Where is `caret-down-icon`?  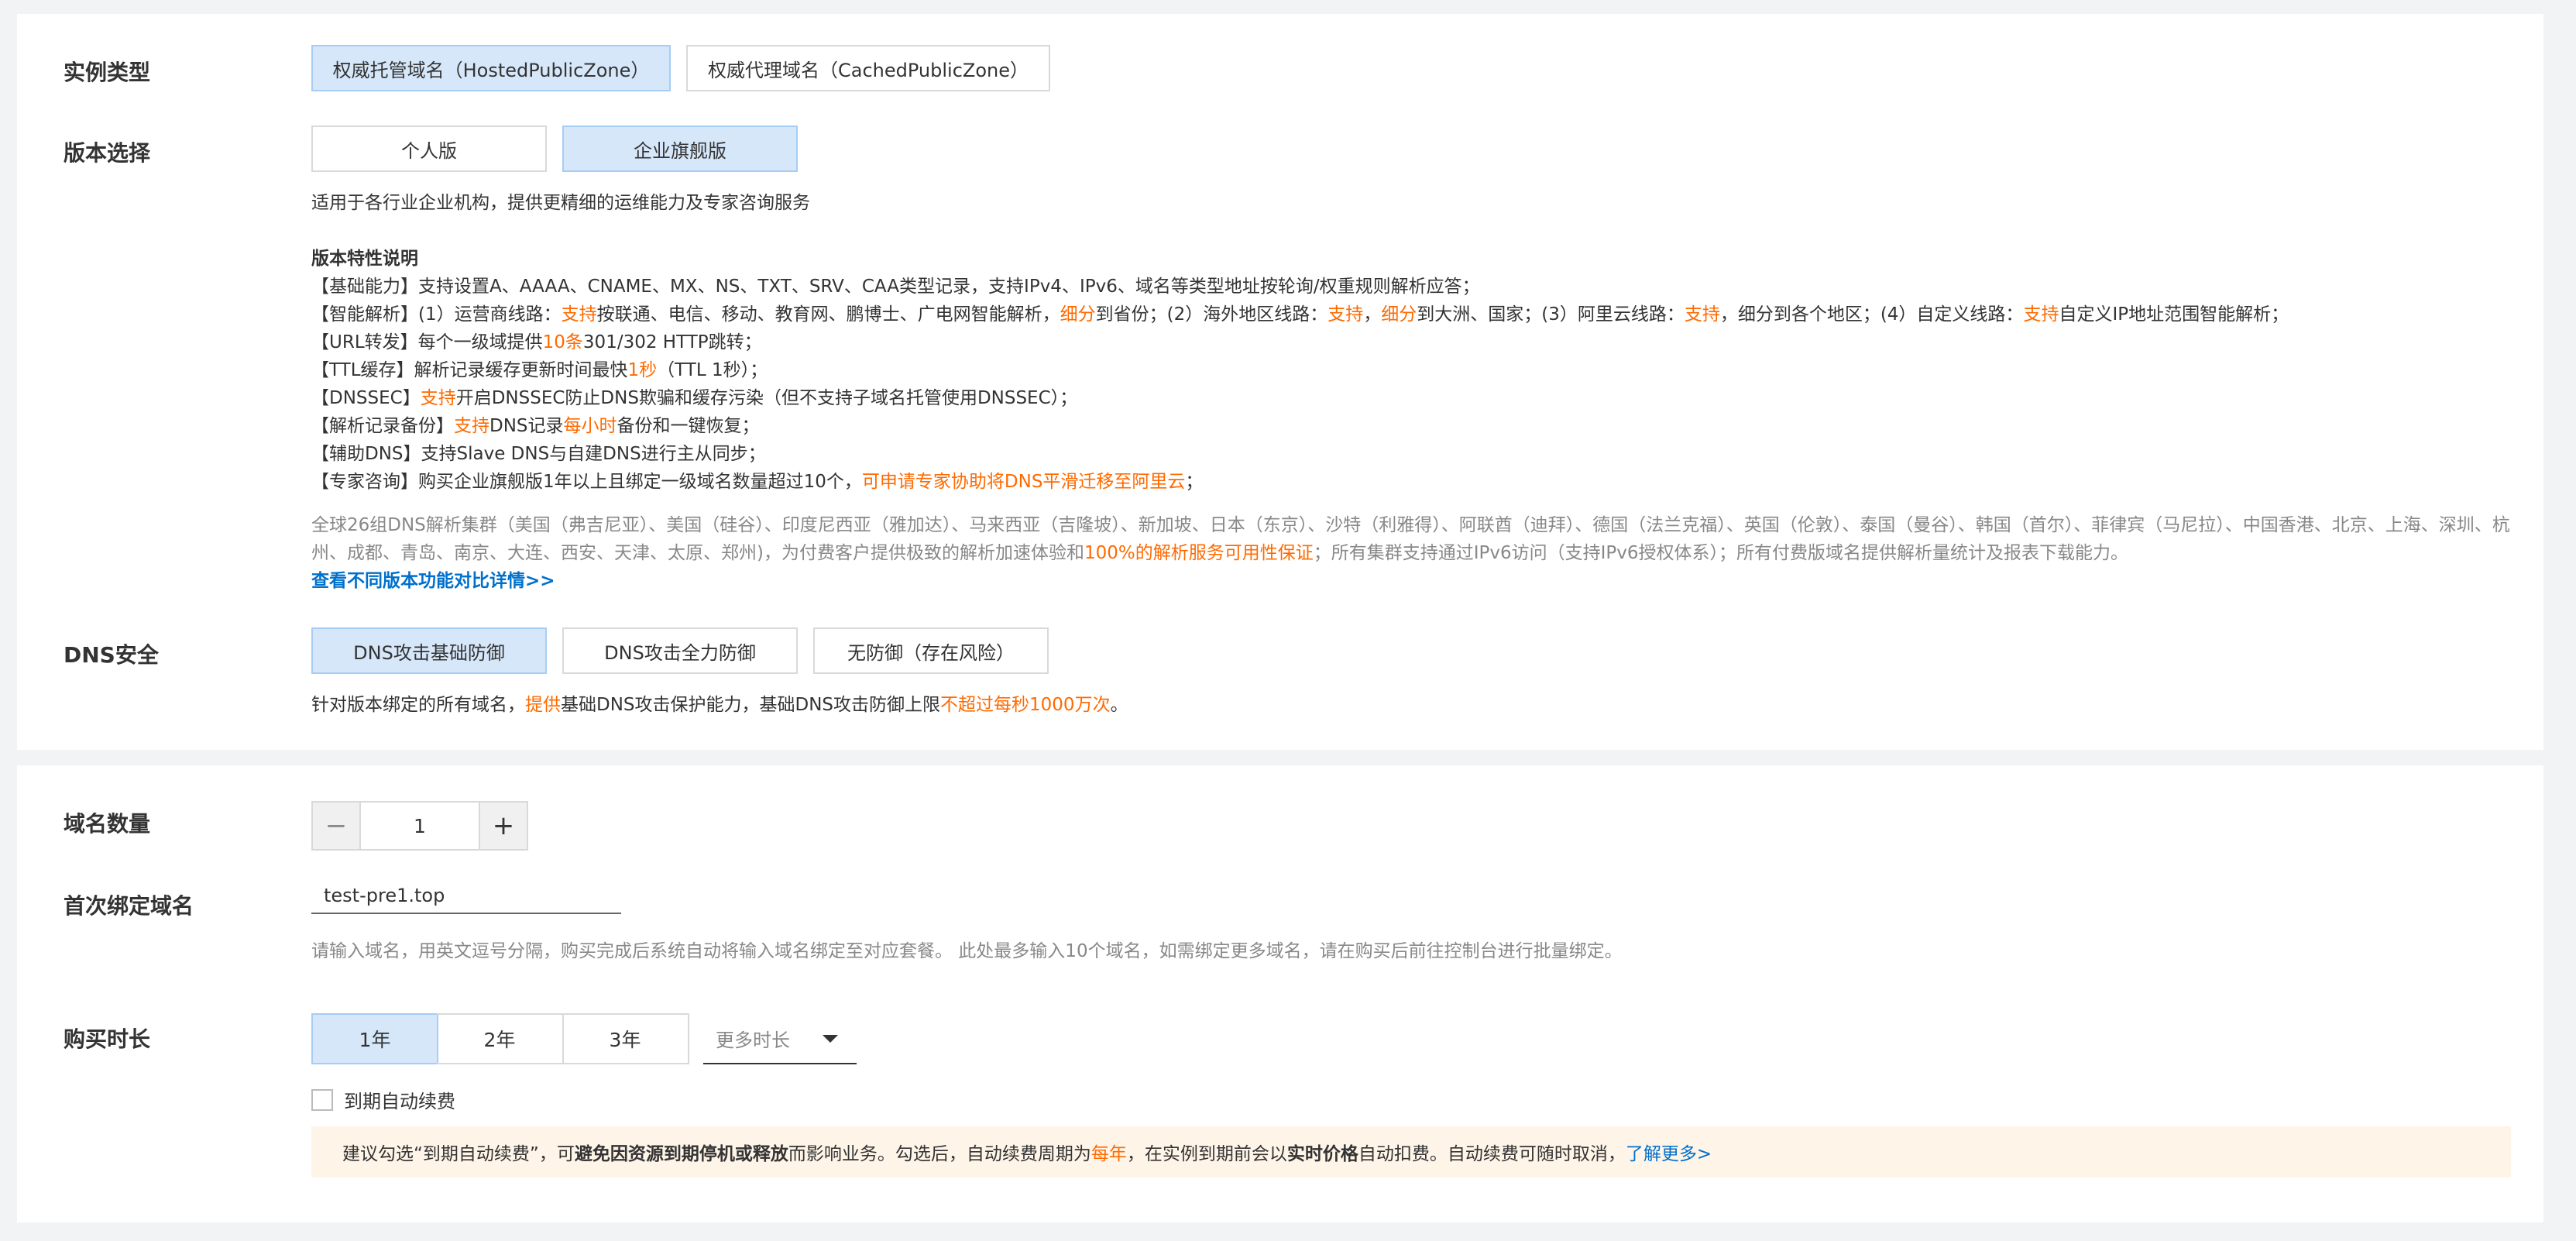
caret-down-icon is located at coordinates (830, 1039).